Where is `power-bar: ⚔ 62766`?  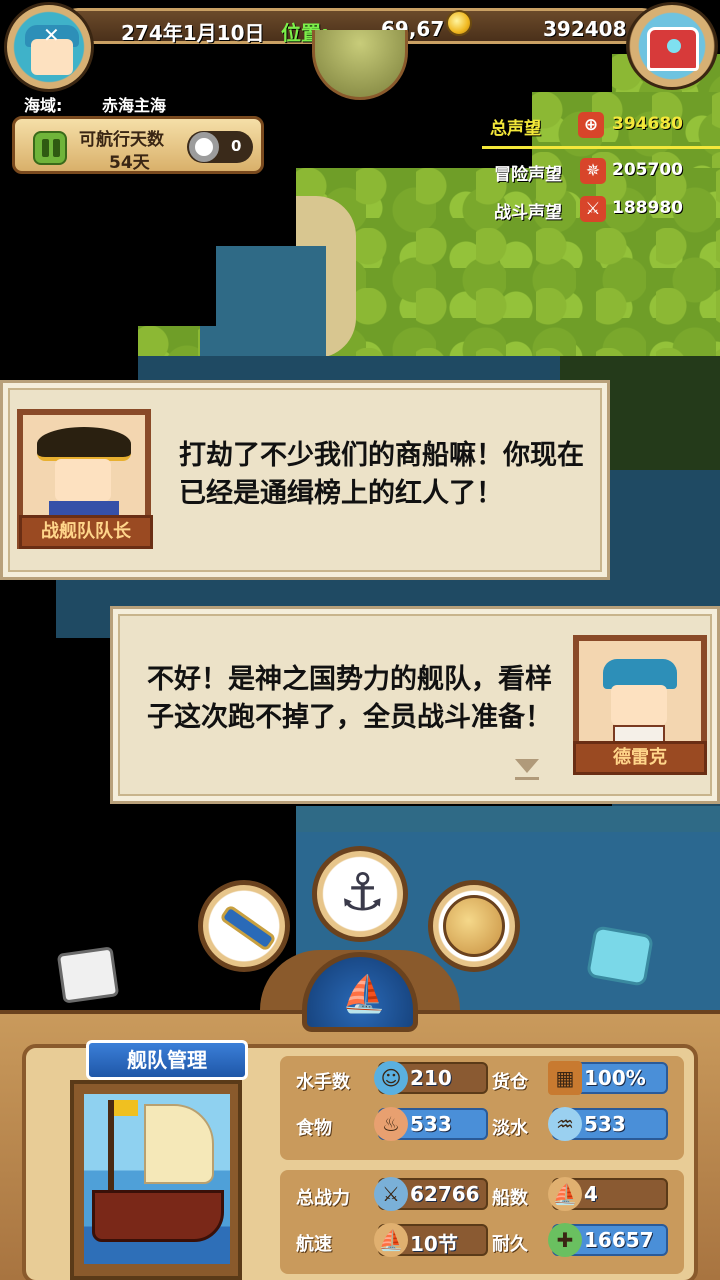
power-bar: ⚔ 62766 is located at coordinates (431, 1194).